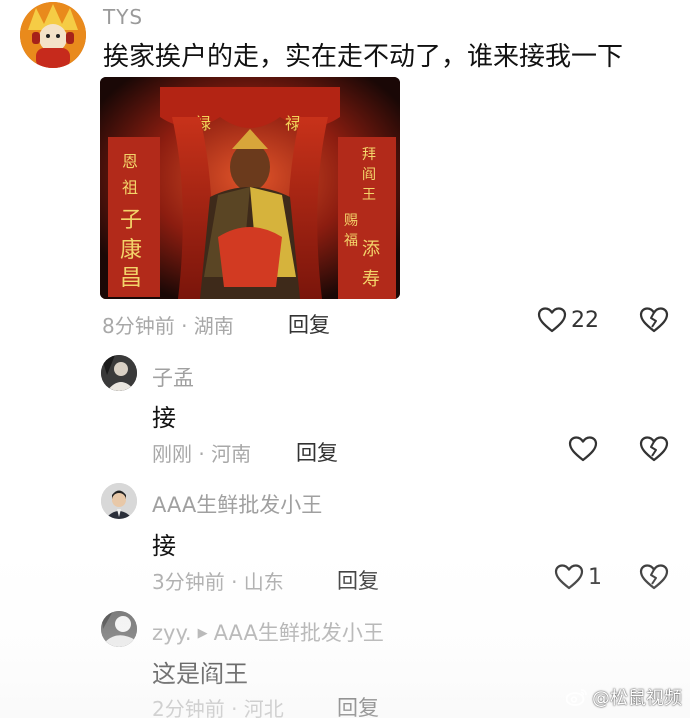  I want to click on svg-text: 阎, so click(369, 175).